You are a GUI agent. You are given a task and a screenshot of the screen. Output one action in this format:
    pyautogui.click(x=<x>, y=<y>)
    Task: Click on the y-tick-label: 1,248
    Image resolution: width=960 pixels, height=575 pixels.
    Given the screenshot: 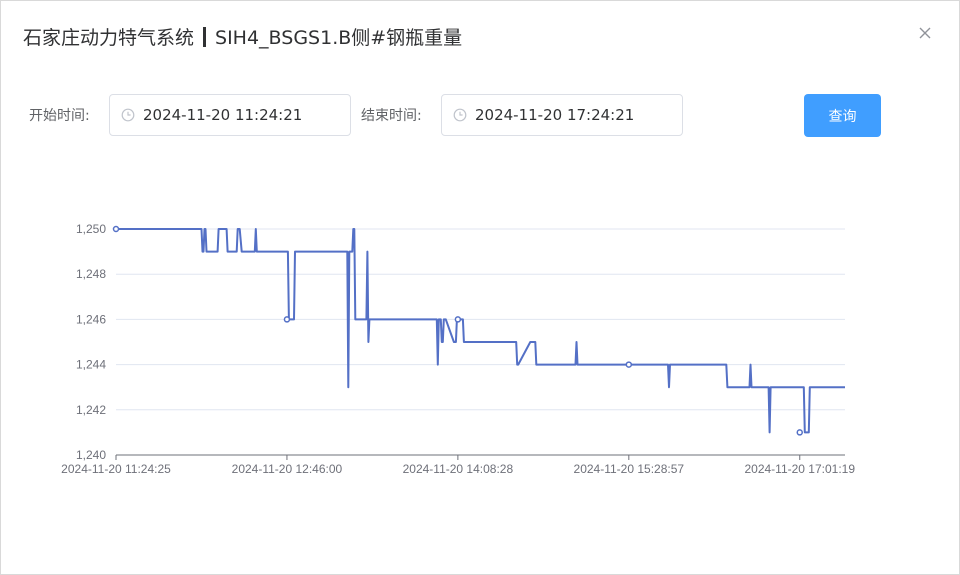 What is the action you would take?
    pyautogui.click(x=91, y=274)
    